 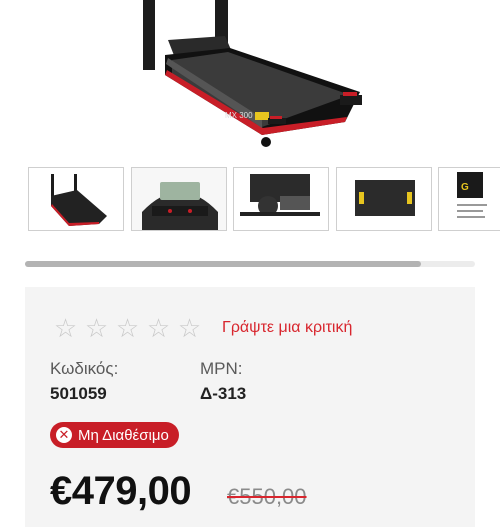 I want to click on mpn-value: Δ-313, so click(x=223, y=393).